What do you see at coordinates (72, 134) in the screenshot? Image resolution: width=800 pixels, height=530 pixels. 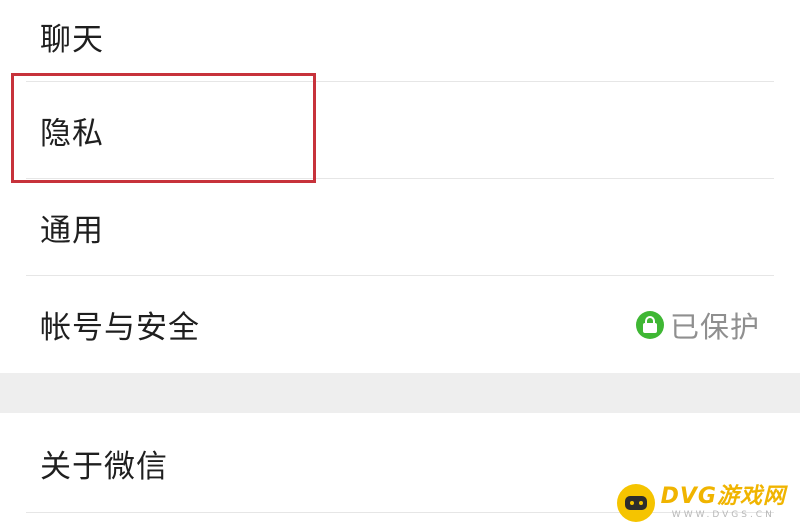 I see `settings-item-label: 隐私` at bounding box center [72, 134].